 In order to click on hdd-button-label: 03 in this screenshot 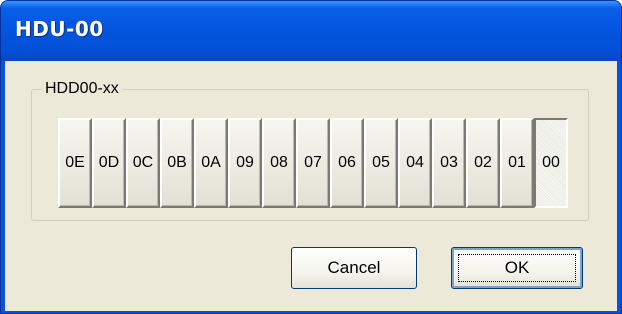, I will do `click(449, 162)`.